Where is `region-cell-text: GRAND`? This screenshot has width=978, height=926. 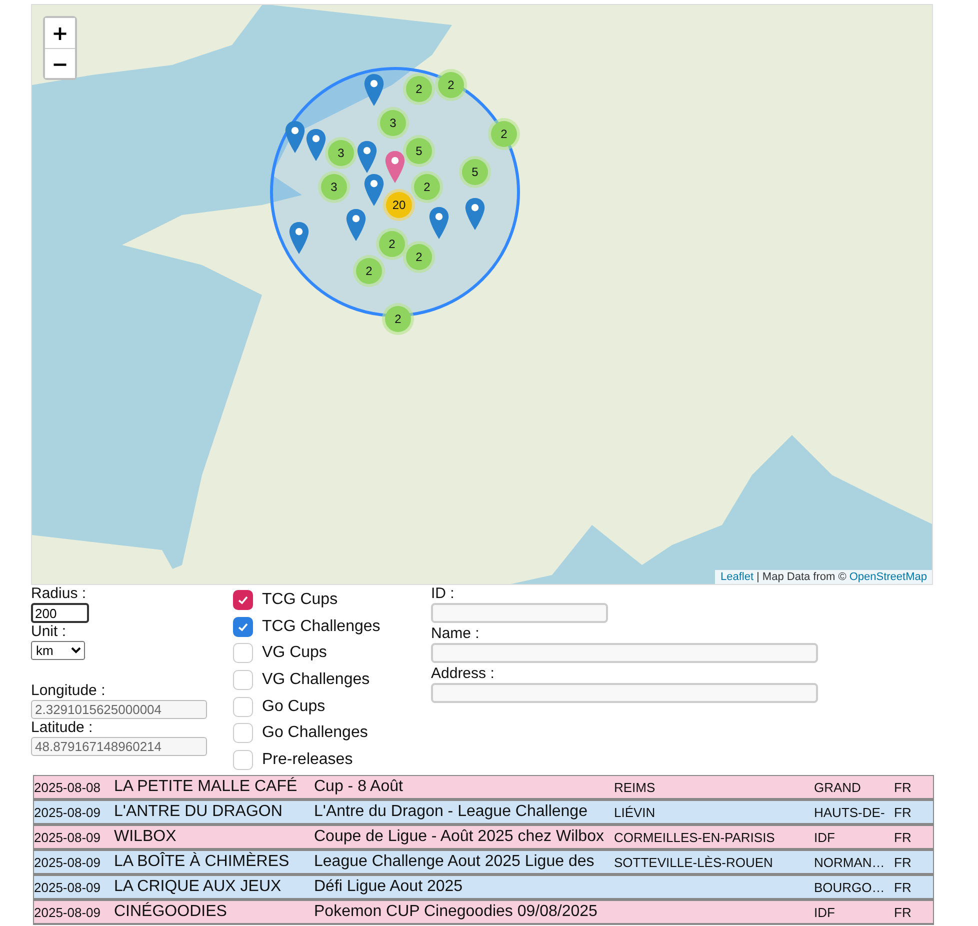
region-cell-text: GRAND is located at coordinates (838, 787).